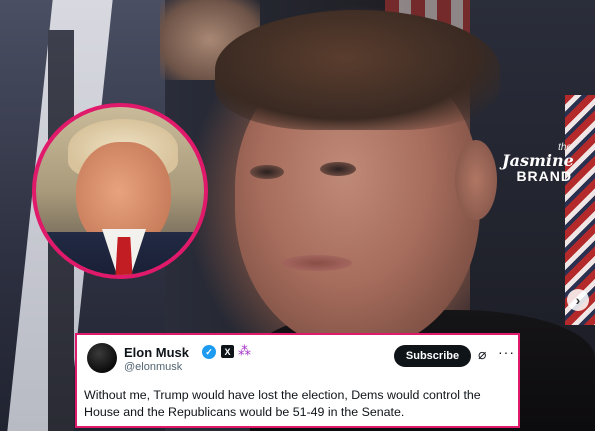  What do you see at coordinates (482, 354) in the screenshot?
I see `grok-icon: ⌀` at bounding box center [482, 354].